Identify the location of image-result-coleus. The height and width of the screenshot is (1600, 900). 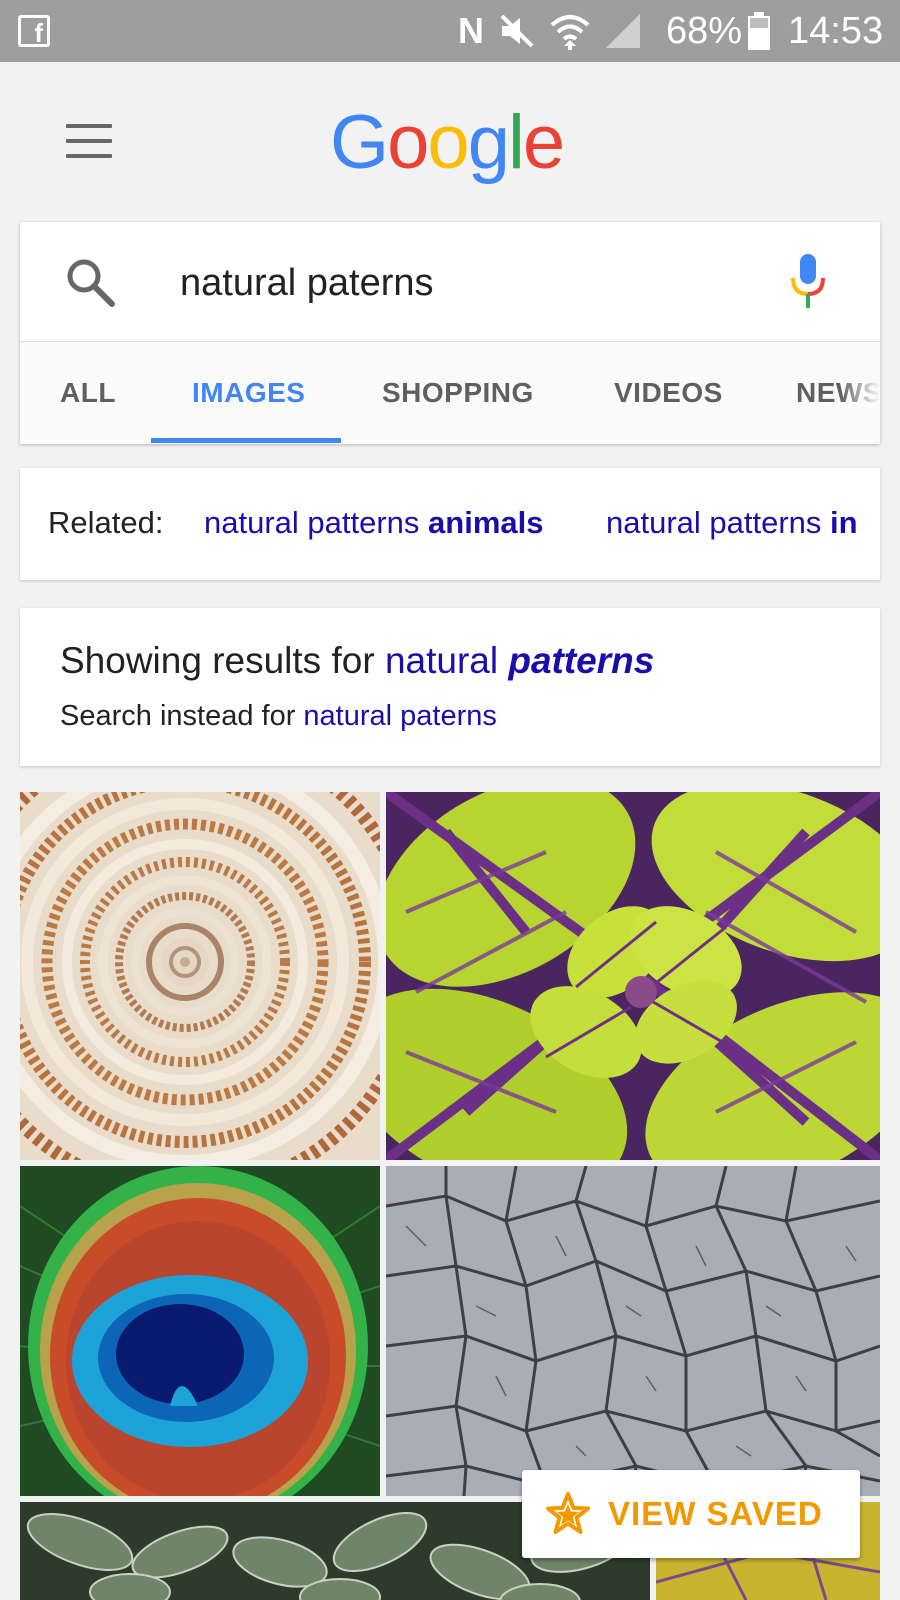
(633, 976).